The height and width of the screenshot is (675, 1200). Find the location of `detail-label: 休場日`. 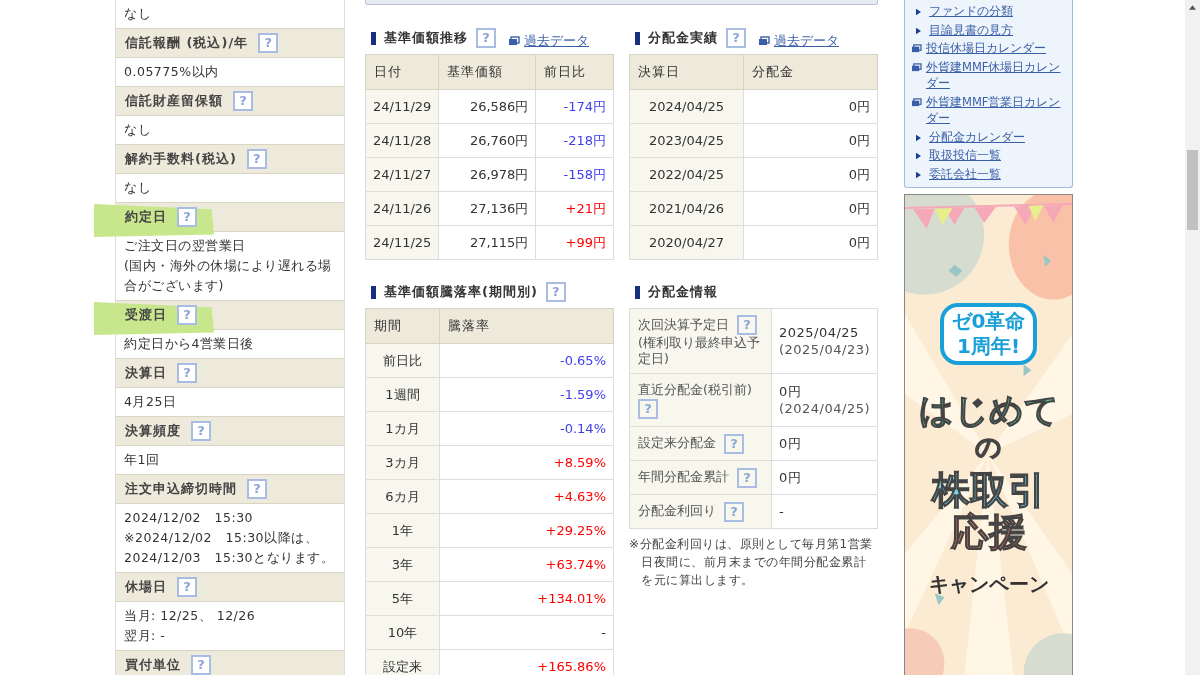

detail-label: 休場日 is located at coordinates (146, 587).